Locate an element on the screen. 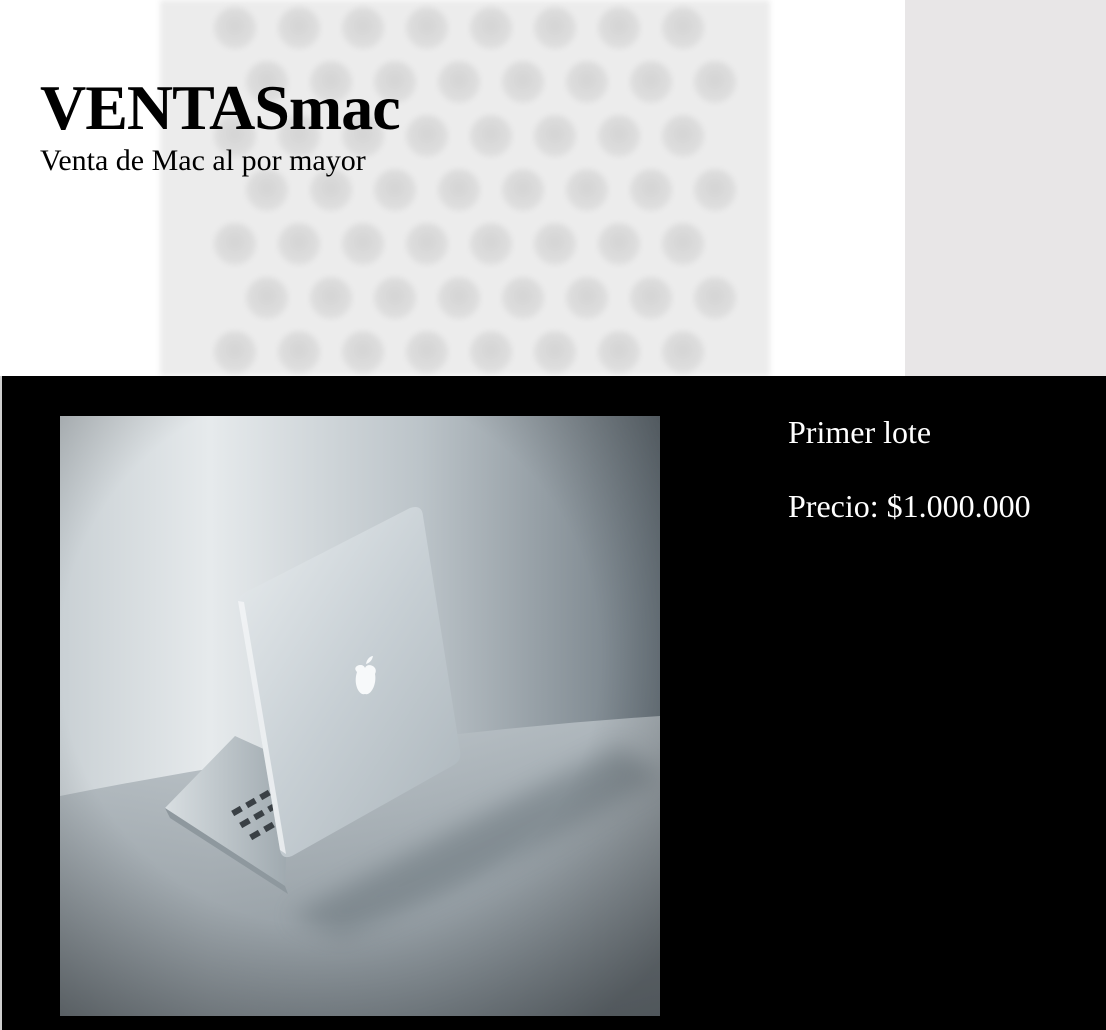  hero-text-block: VENTASmac Venta de Mac al por mayor is located at coordinates (220, 123).